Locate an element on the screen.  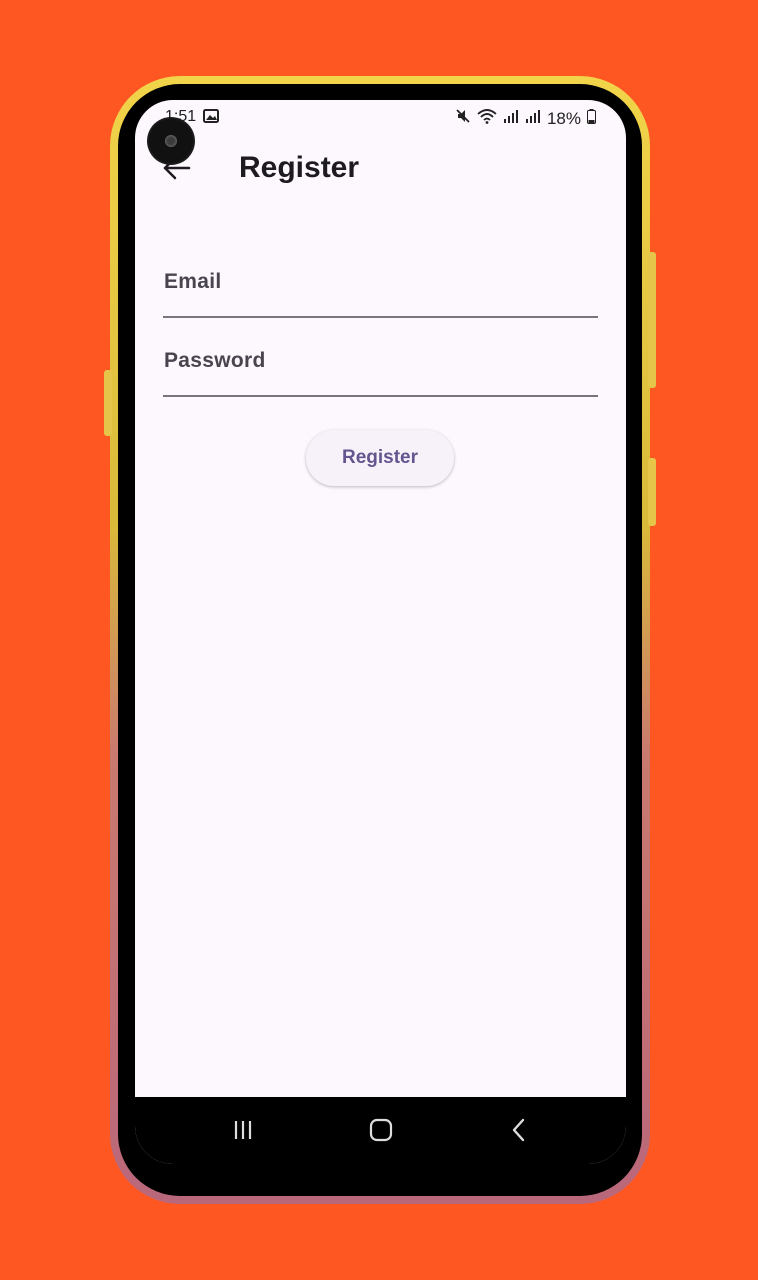
page-title: Register is located at coordinates (299, 167).